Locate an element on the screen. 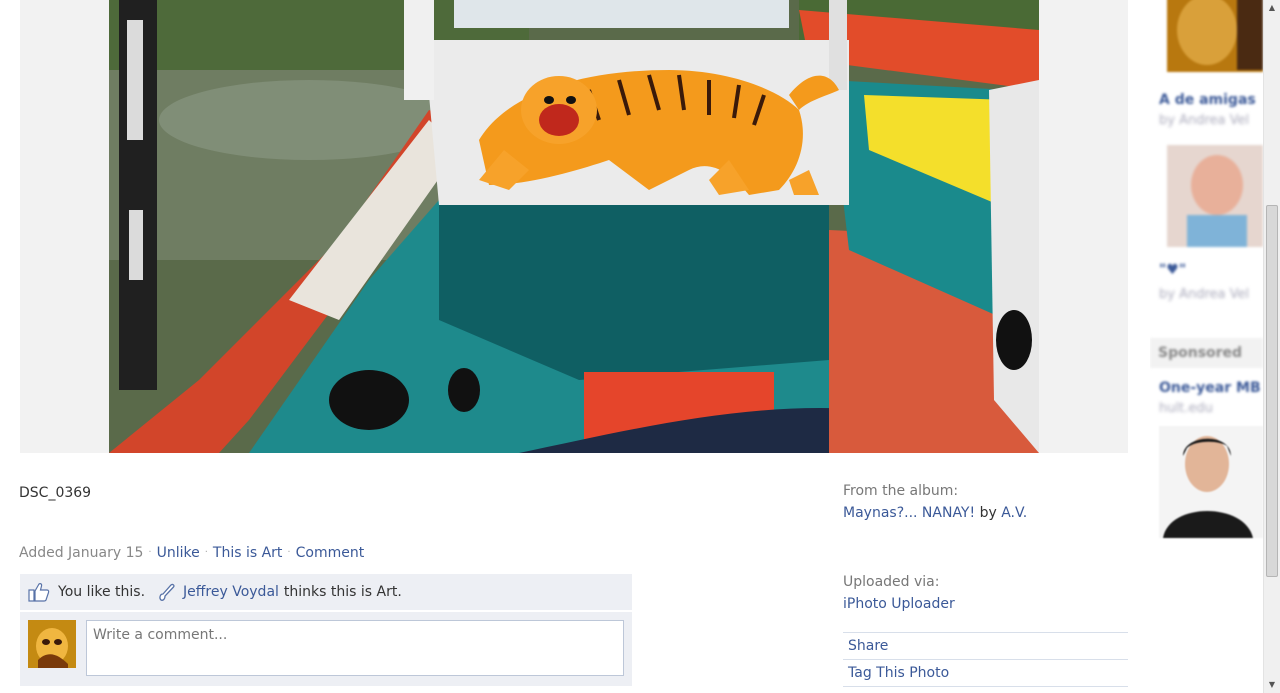  sponsored-header: Sponsored is located at coordinates (1206, 353).